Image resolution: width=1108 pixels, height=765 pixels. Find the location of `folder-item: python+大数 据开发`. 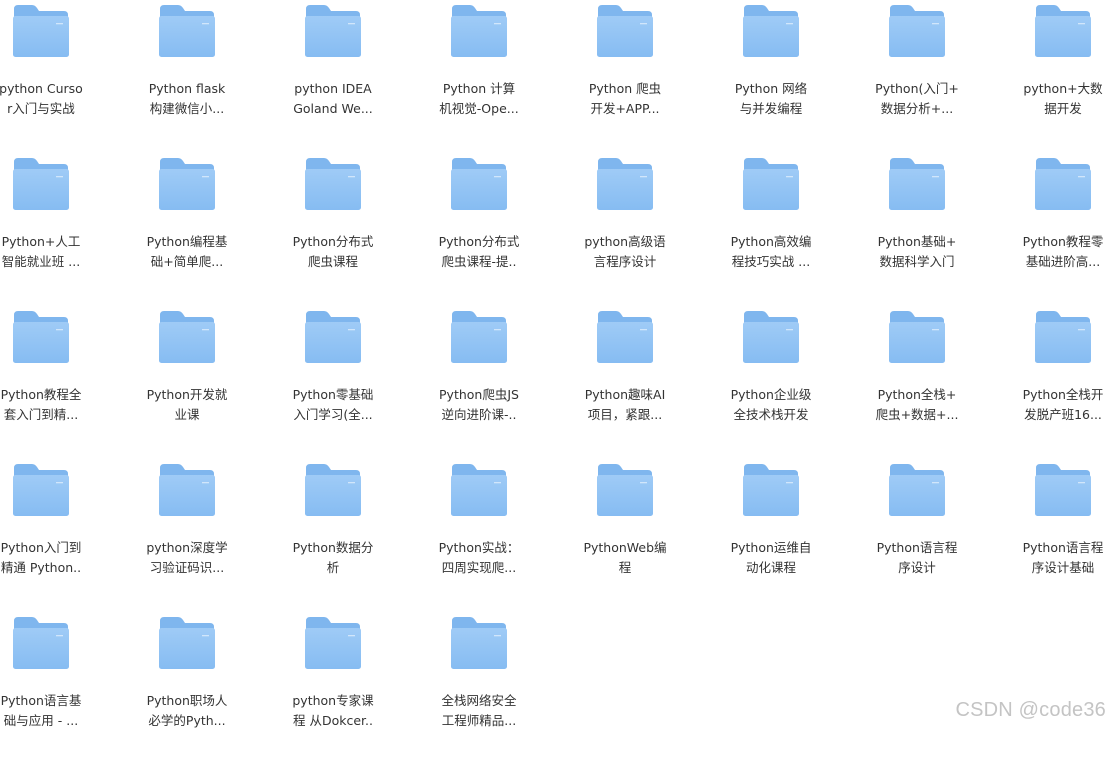

folder-item: python+大数 据开发 is located at coordinates (1050, 78).